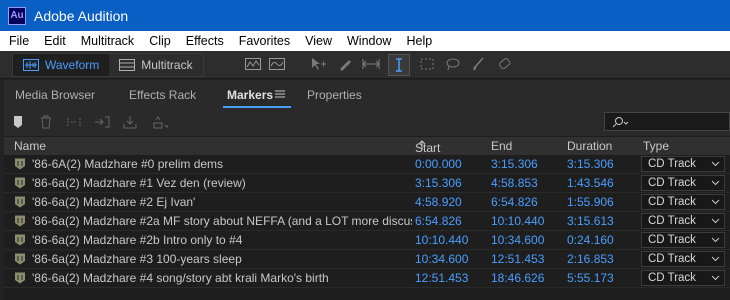 The image size is (730, 300). Describe the element at coordinates (318, 64) in the screenshot. I see `move-tool-icon` at that location.